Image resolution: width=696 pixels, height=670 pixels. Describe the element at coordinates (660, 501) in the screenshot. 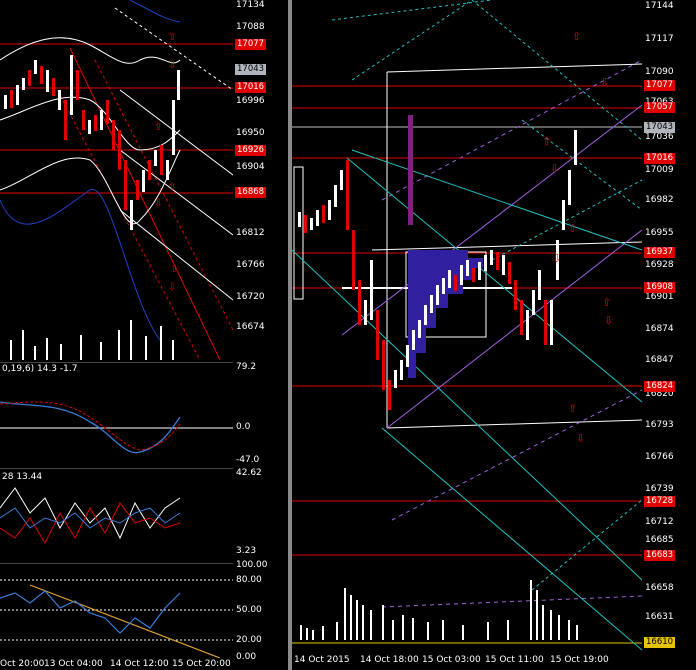

I see `right-price-tag: 16728` at that location.